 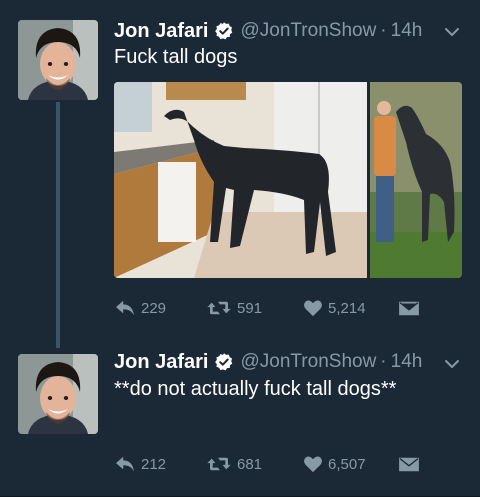 What do you see at coordinates (255, 389) in the screenshot?
I see `tweet-text: **do not actually fuck tall dogs**` at bounding box center [255, 389].